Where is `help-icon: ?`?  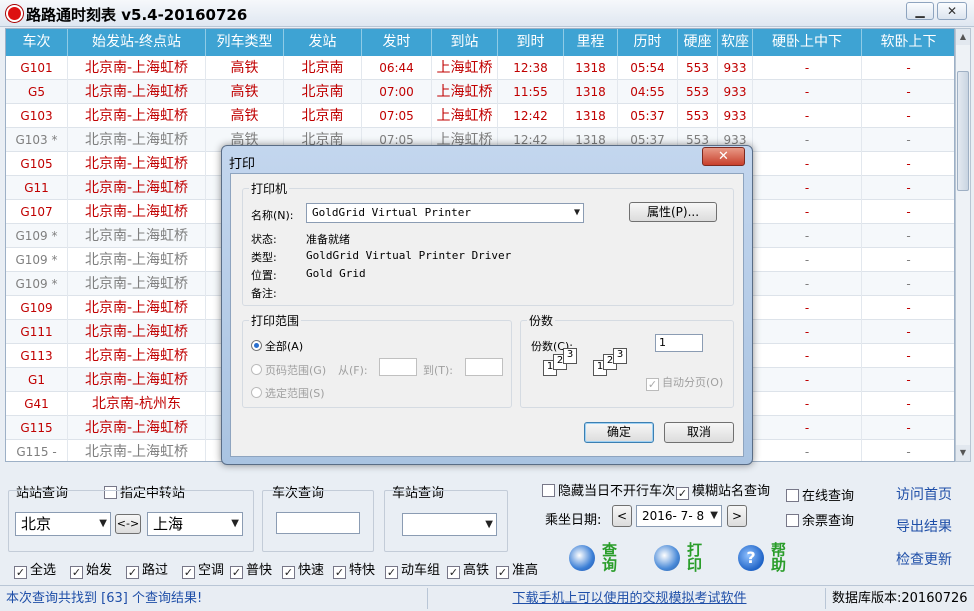 help-icon: ? is located at coordinates (751, 558).